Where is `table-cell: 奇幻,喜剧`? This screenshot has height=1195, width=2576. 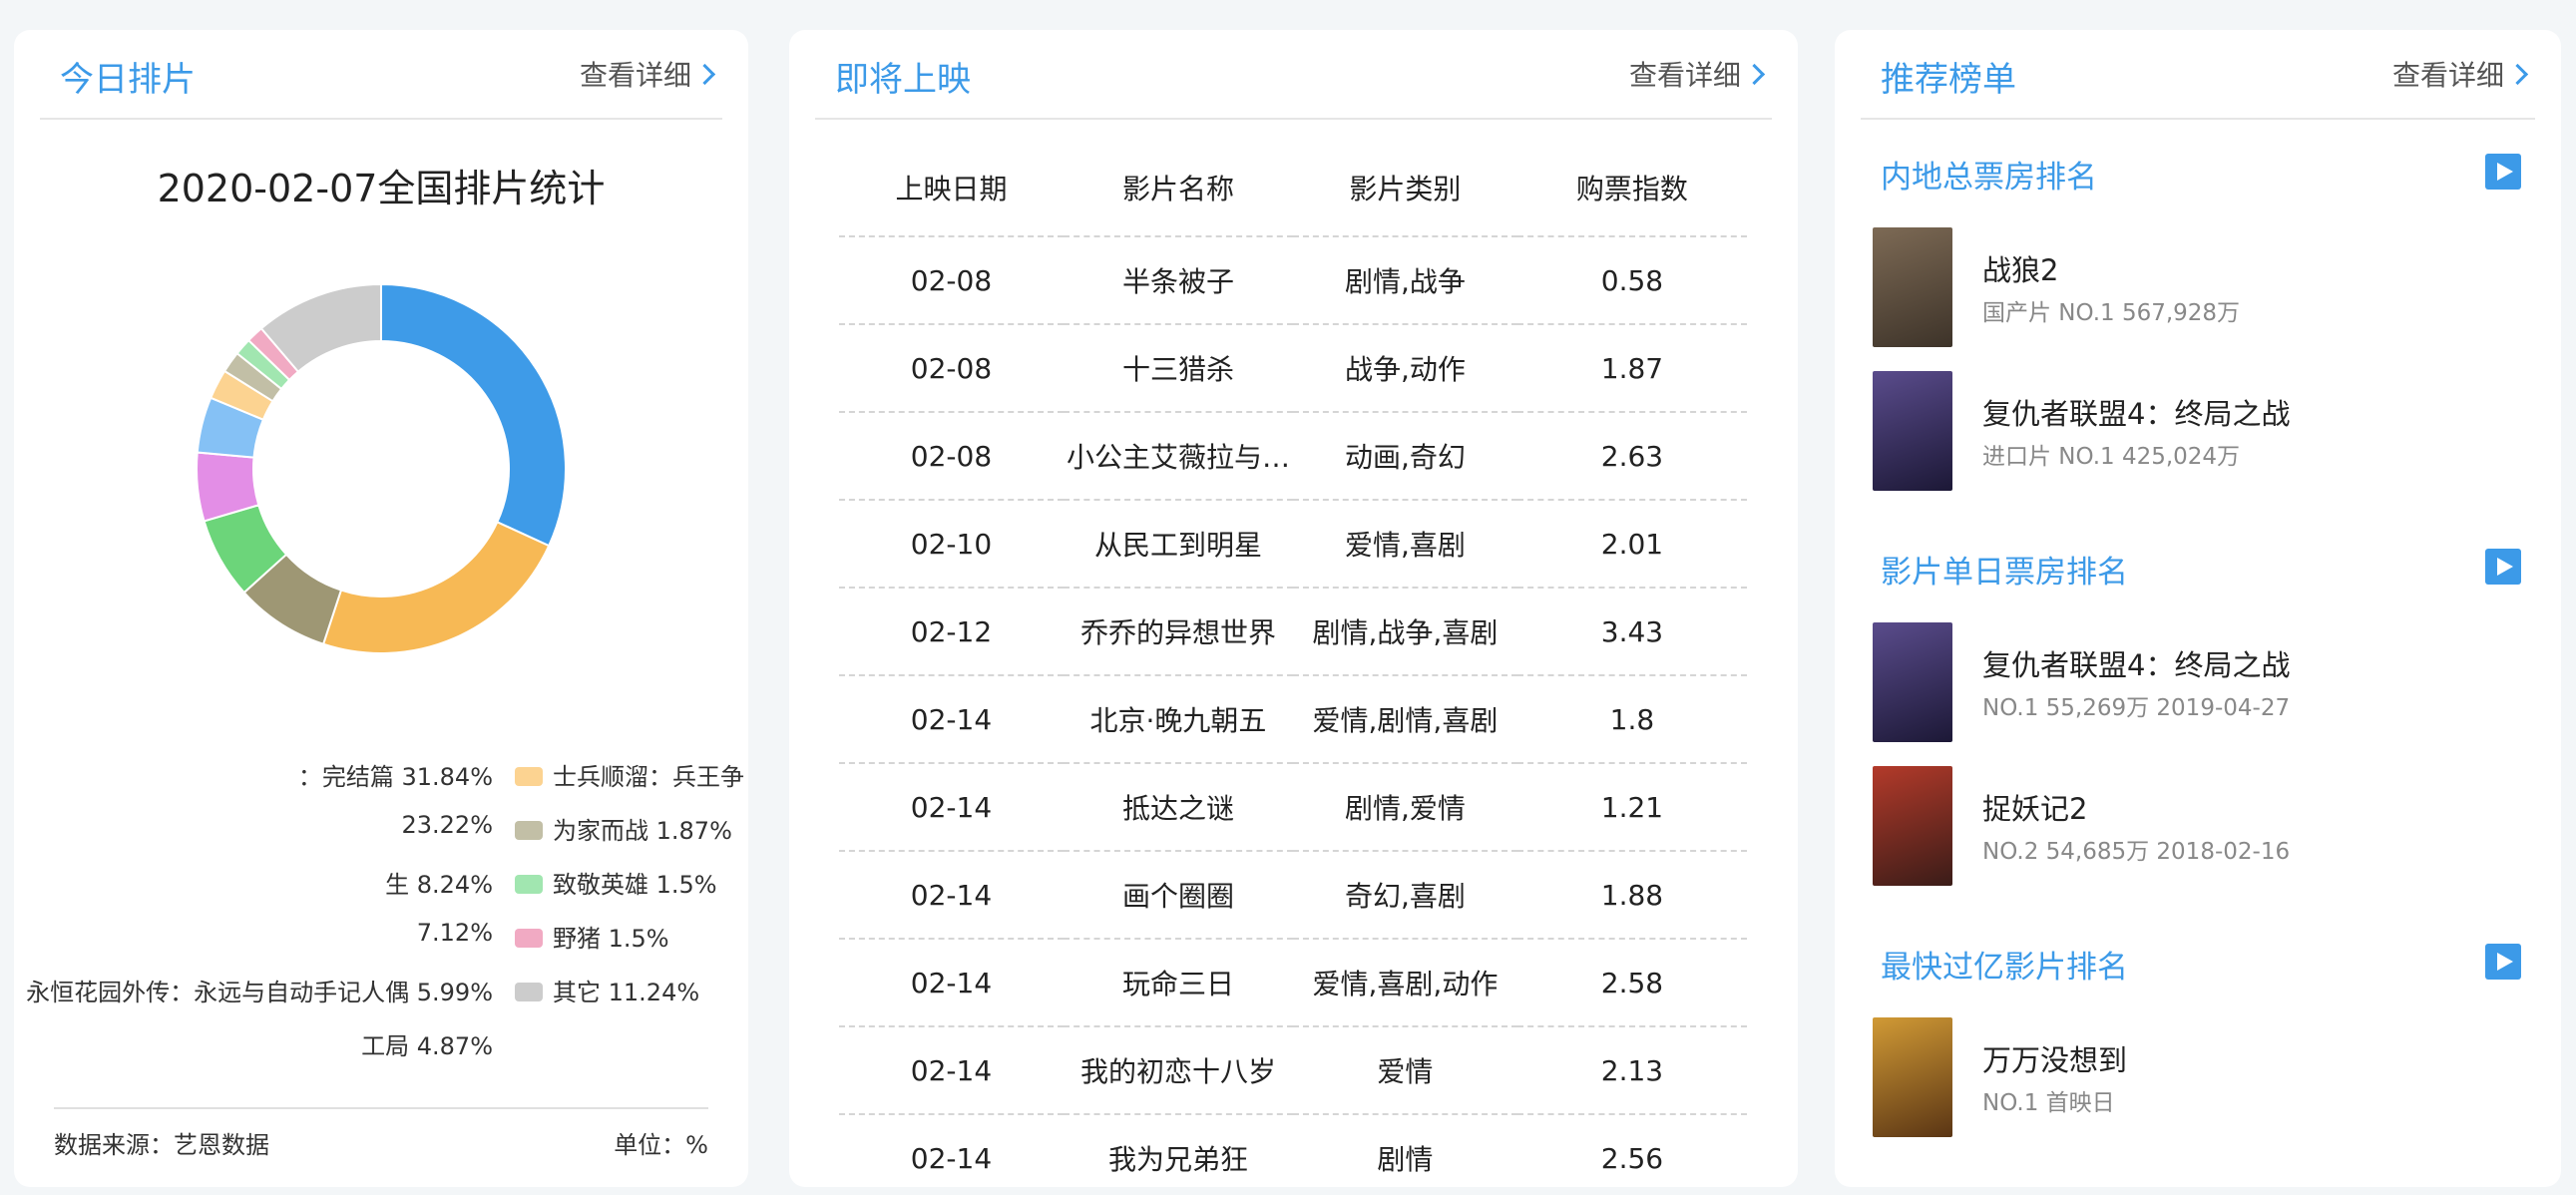
table-cell: 奇幻,喜剧 is located at coordinates (1405, 895).